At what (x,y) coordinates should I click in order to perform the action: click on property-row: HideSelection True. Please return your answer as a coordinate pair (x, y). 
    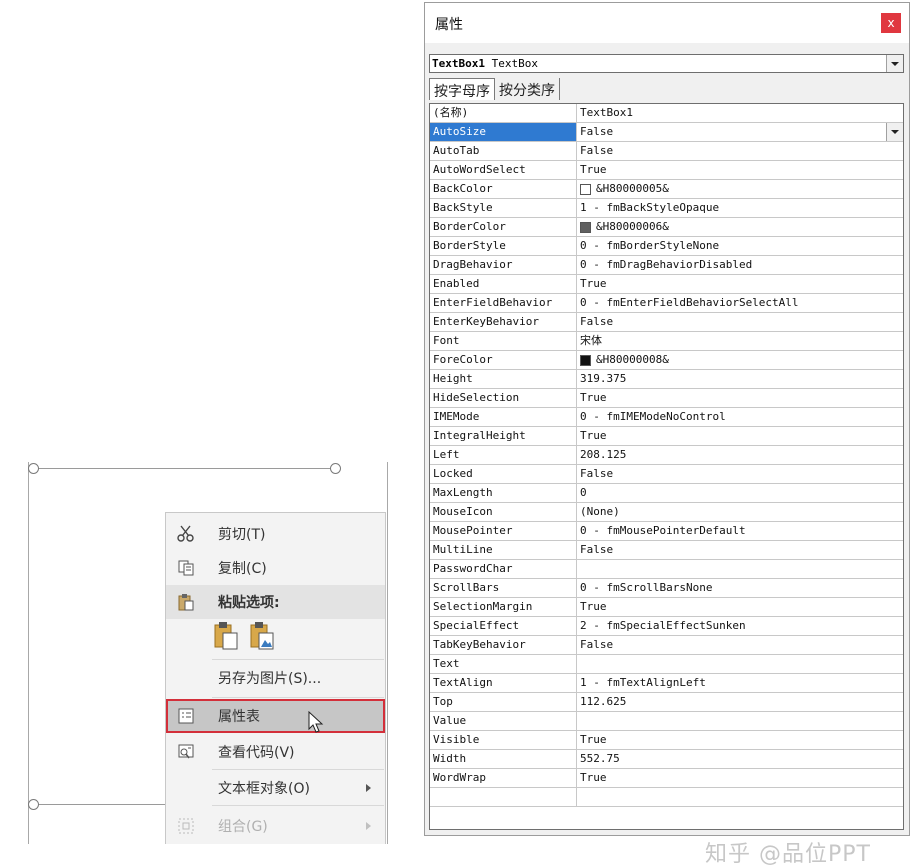
    Looking at the image, I should click on (666, 398).